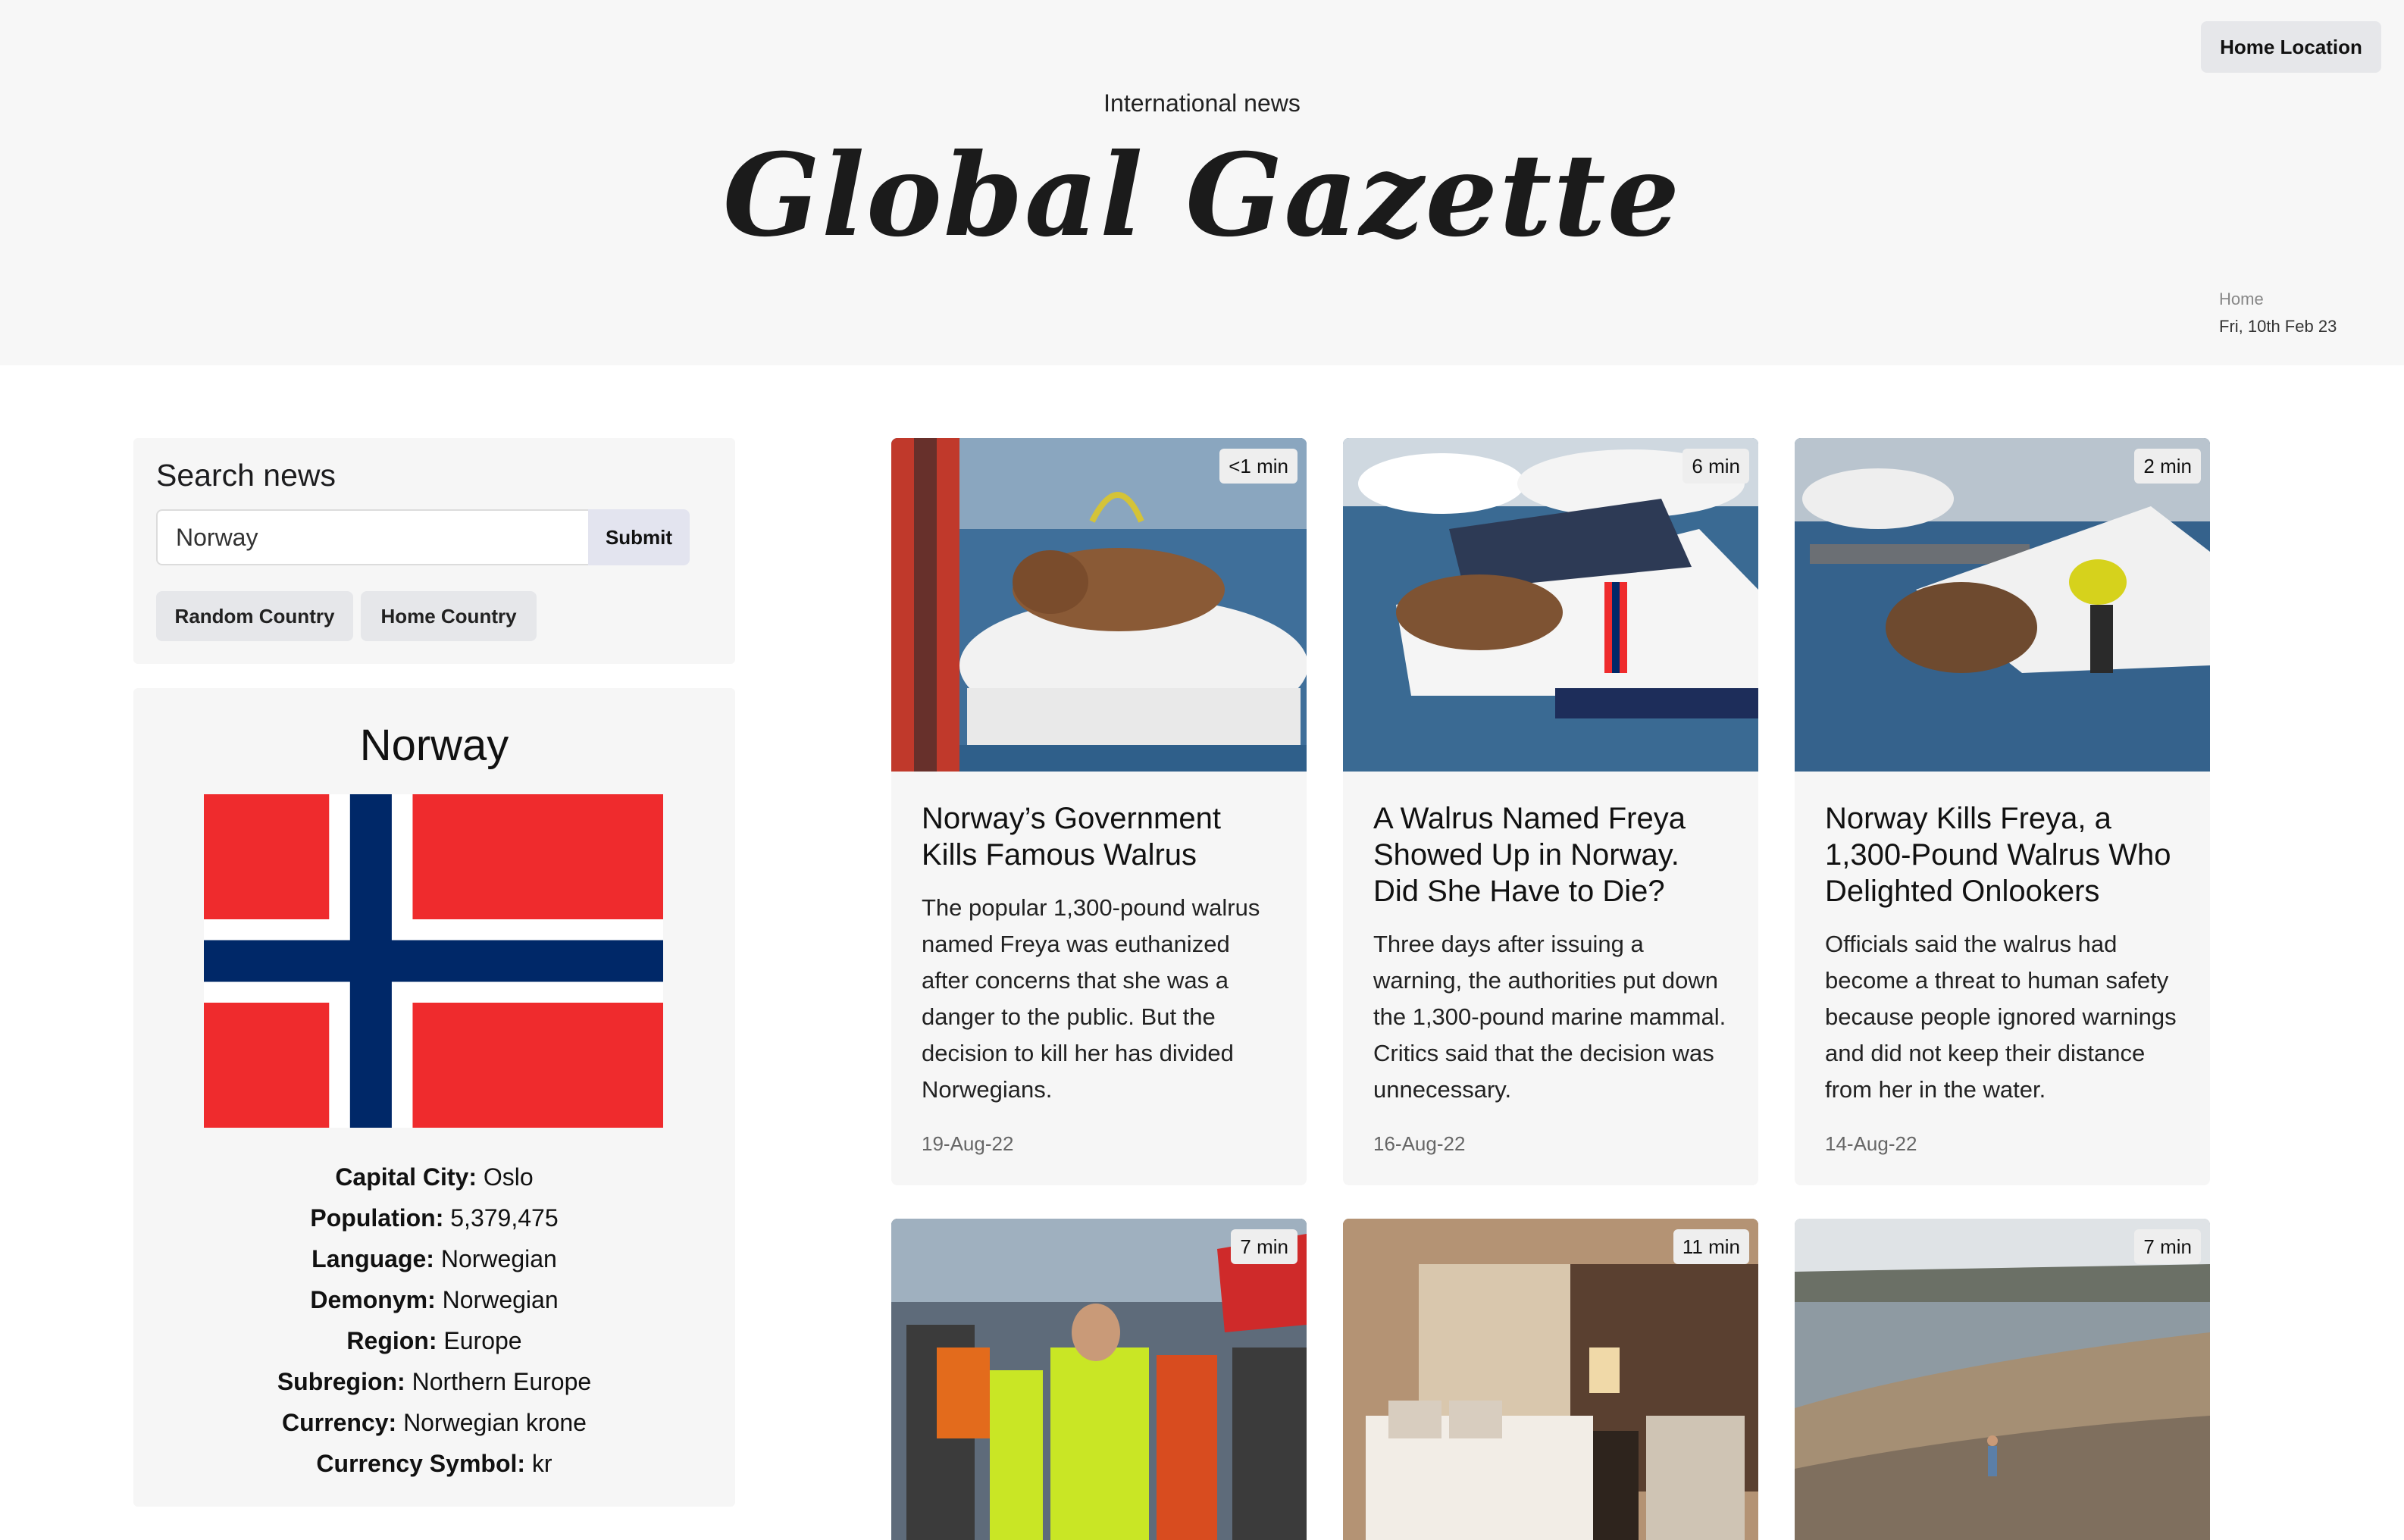  I want to click on rocky-shore-photo, so click(2002, 1379).